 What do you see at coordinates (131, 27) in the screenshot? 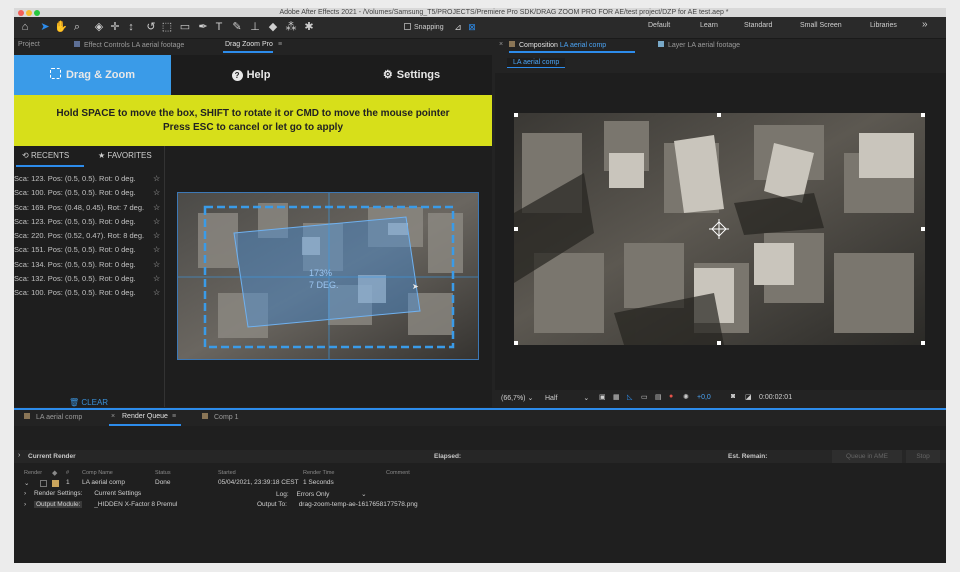
I see `dolly-camera-icon: ↕` at bounding box center [131, 27].